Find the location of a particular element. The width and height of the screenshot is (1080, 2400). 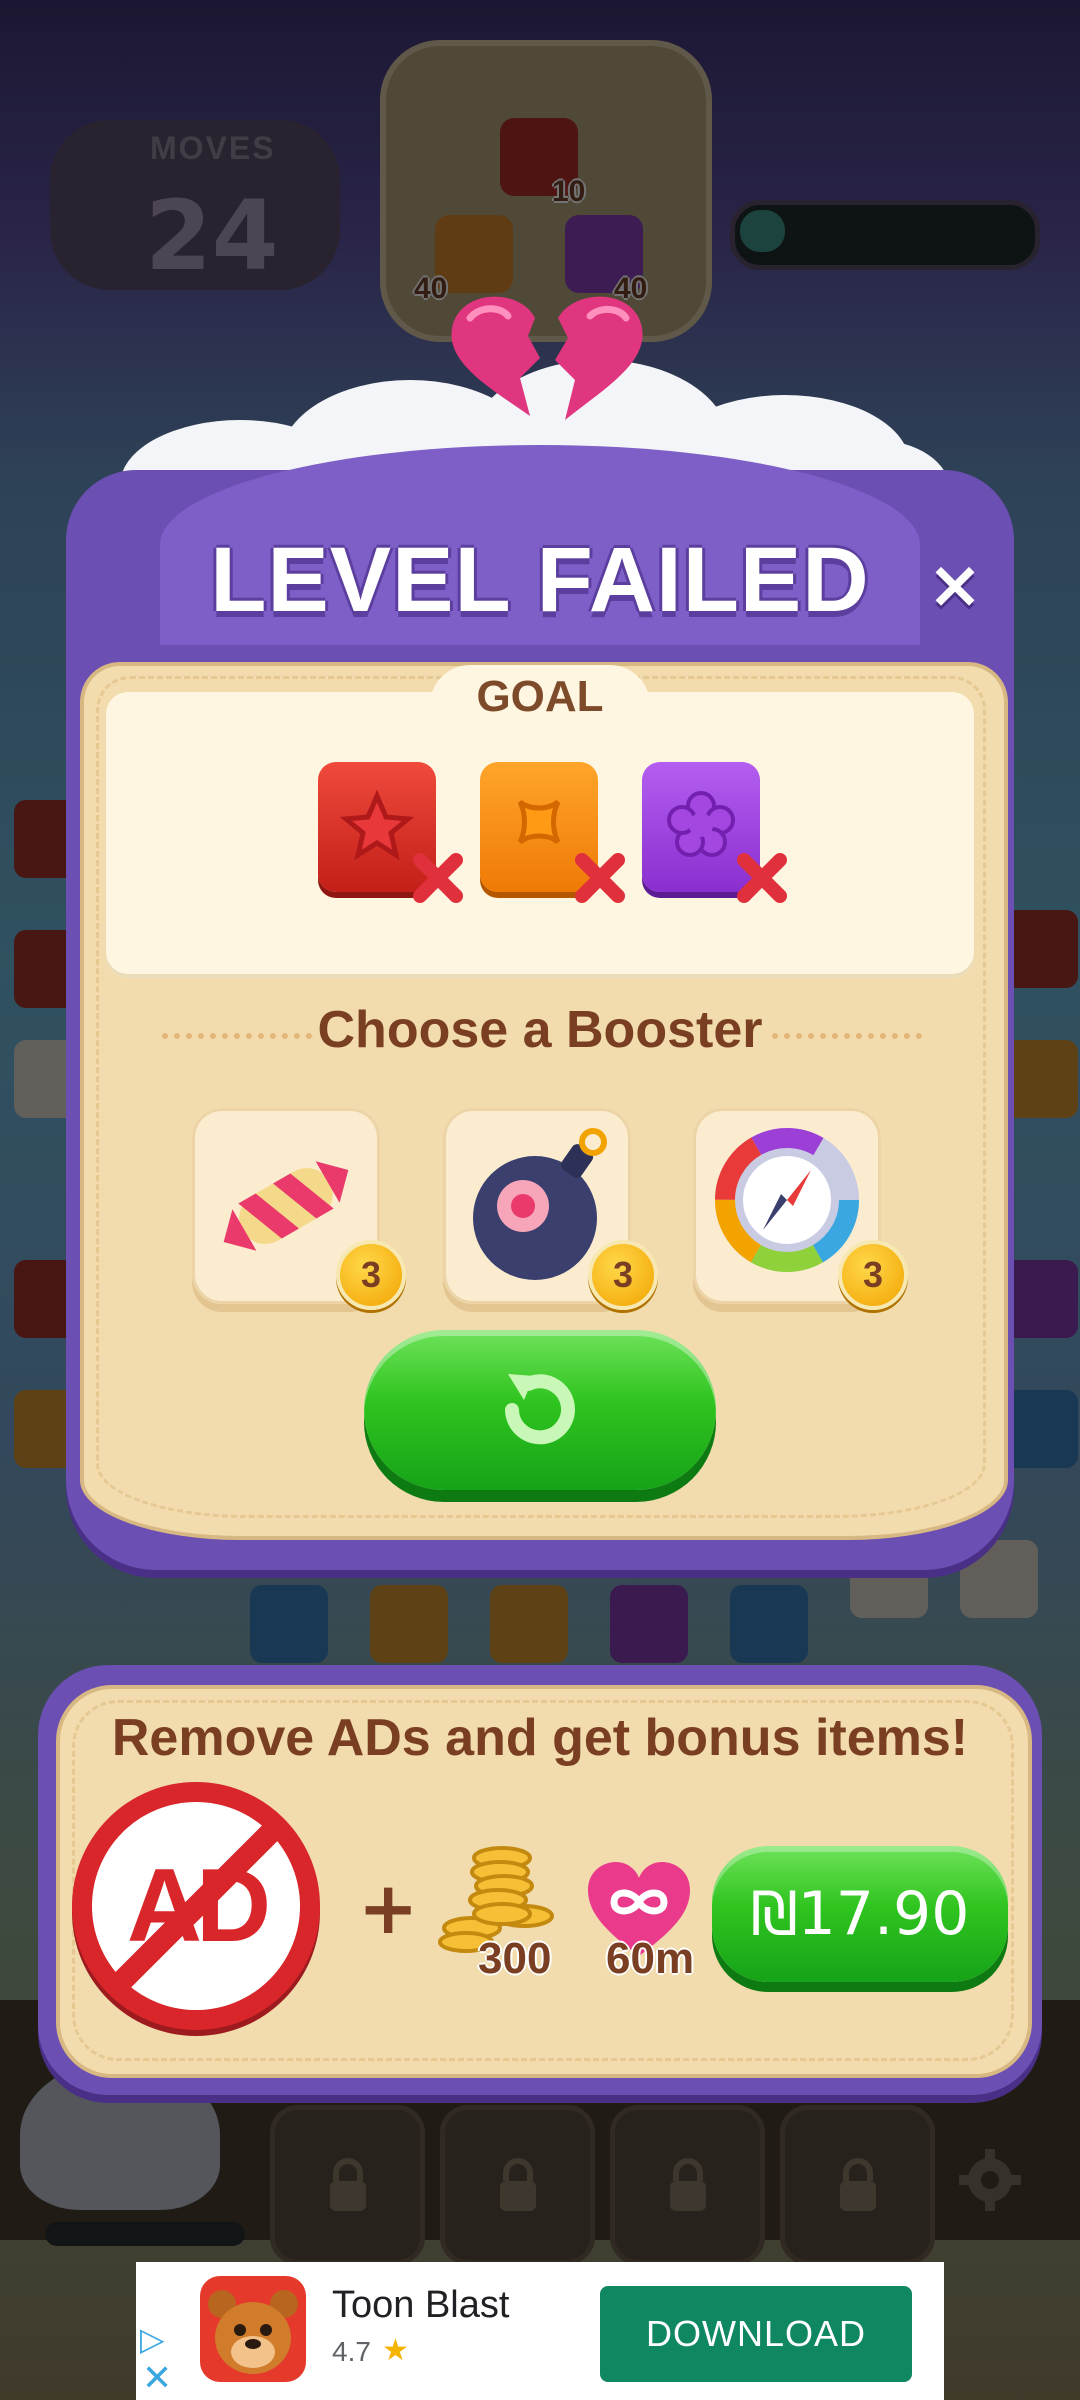

broken-heart-icon is located at coordinates (547, 358).